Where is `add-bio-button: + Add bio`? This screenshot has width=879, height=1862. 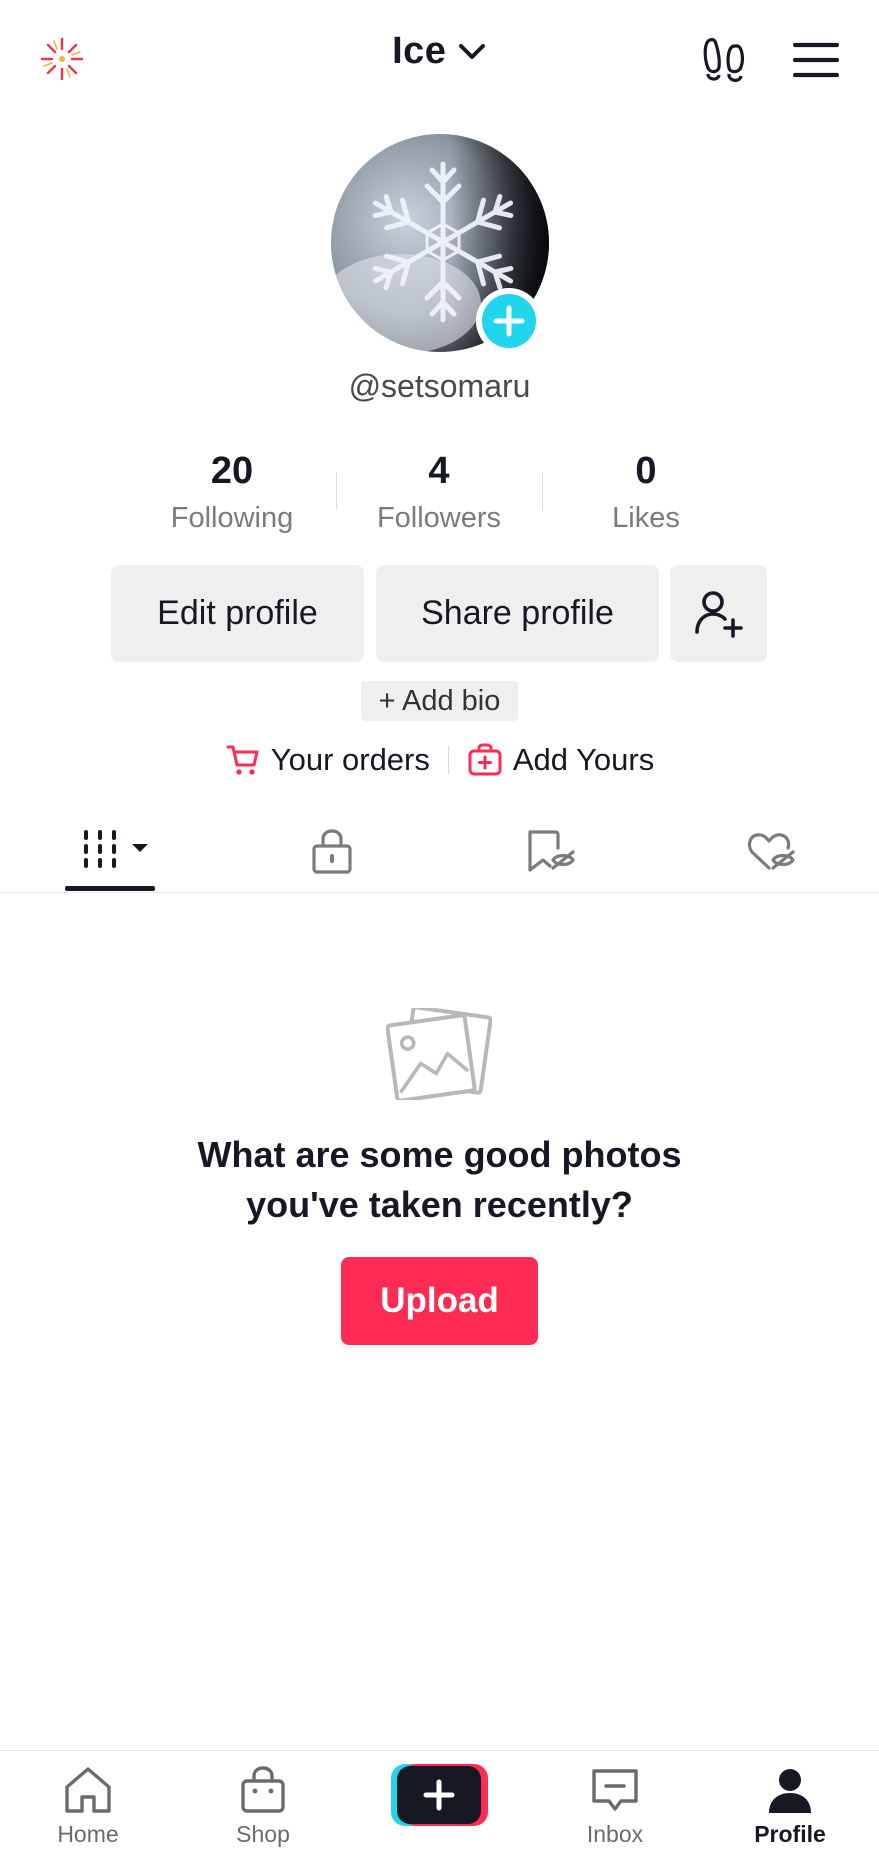
add-bio-button: + Add bio is located at coordinates (439, 701).